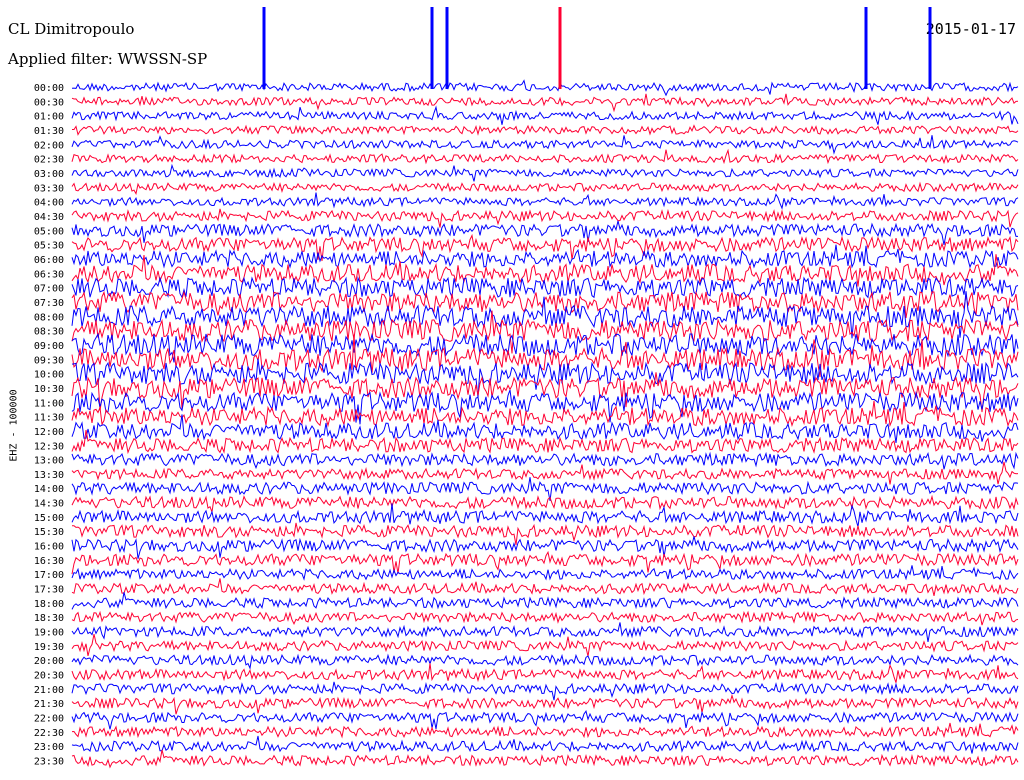 The height and width of the screenshot is (780, 1024). Describe the element at coordinates (49, 647) in the screenshot. I see `tick-label: 19:30` at that location.